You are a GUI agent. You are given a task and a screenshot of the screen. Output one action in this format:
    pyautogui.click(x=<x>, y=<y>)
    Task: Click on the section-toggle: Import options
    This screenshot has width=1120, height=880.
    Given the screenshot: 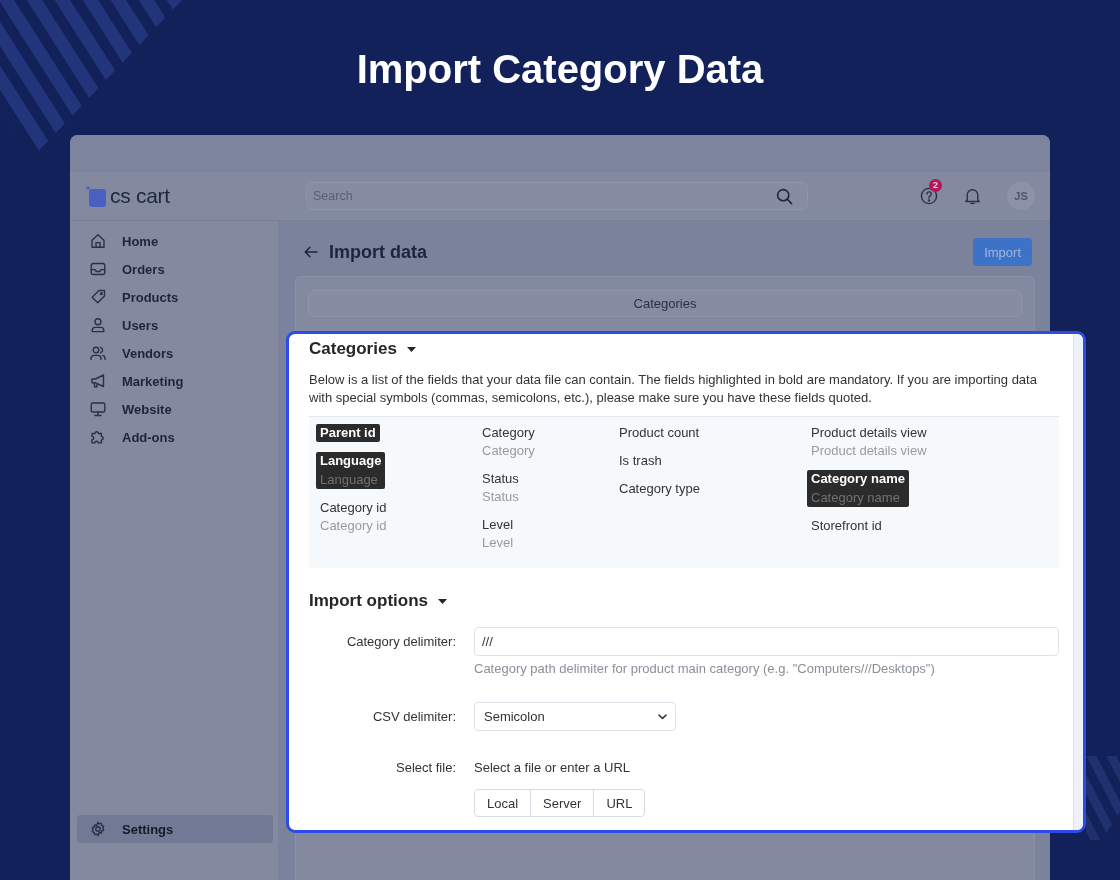 What is the action you would take?
    pyautogui.click(x=378, y=601)
    